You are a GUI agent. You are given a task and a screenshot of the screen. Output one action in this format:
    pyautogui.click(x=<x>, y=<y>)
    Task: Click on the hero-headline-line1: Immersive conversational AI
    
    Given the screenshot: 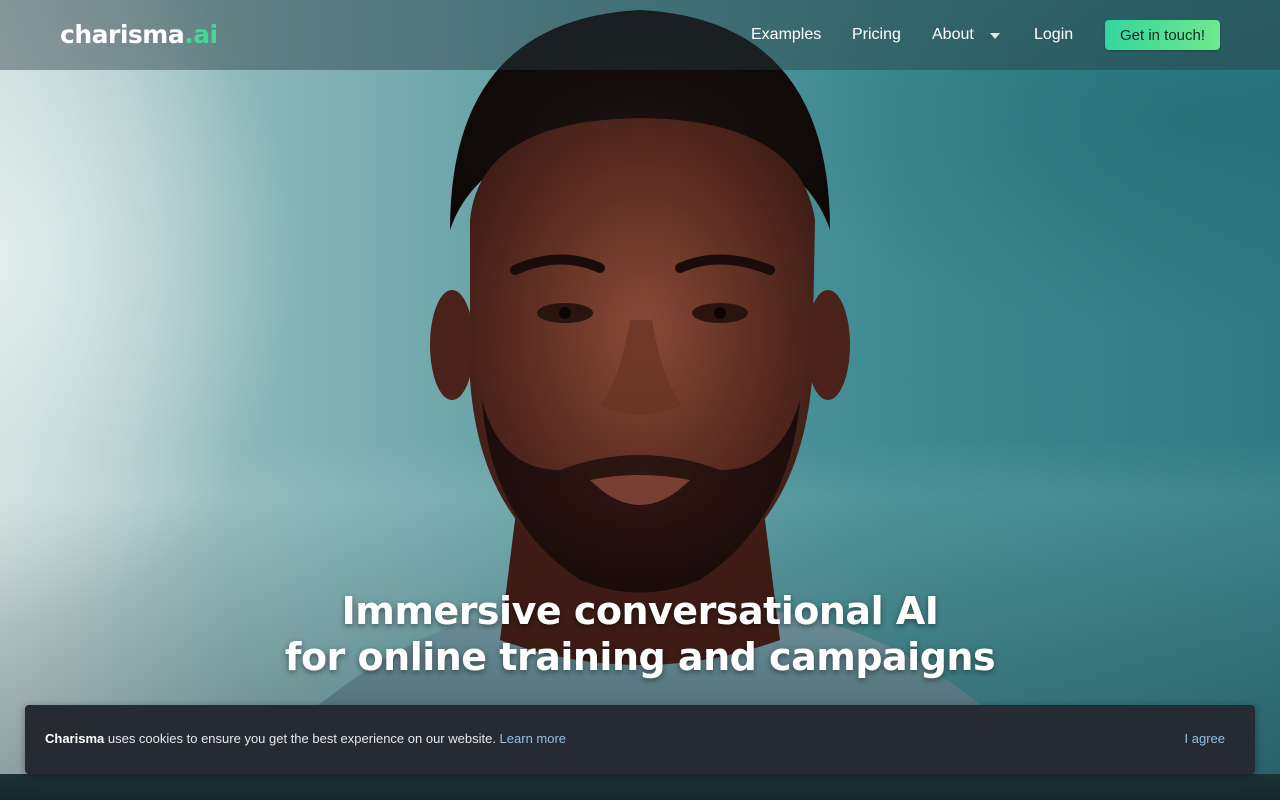 What is the action you would take?
    pyautogui.click(x=640, y=611)
    